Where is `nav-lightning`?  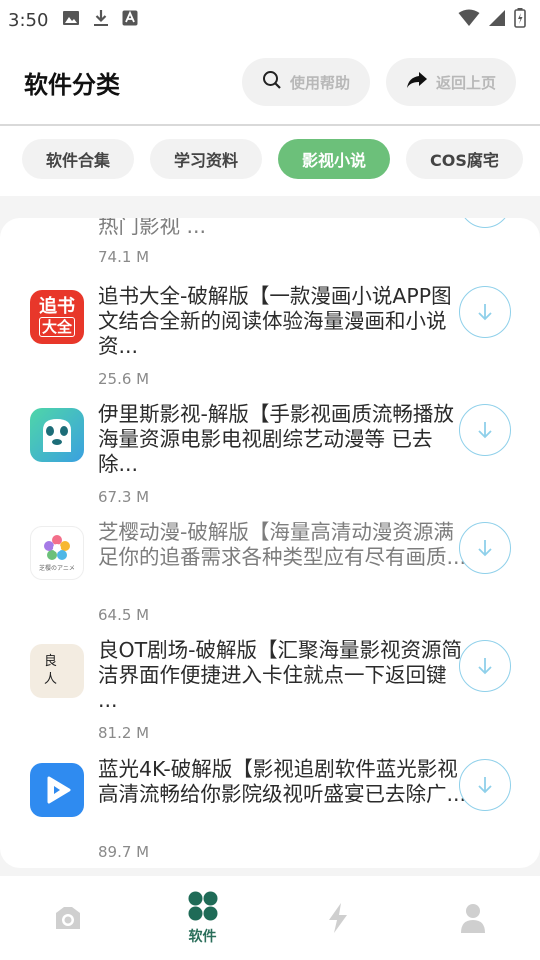
nav-lightning is located at coordinates (337, 918).